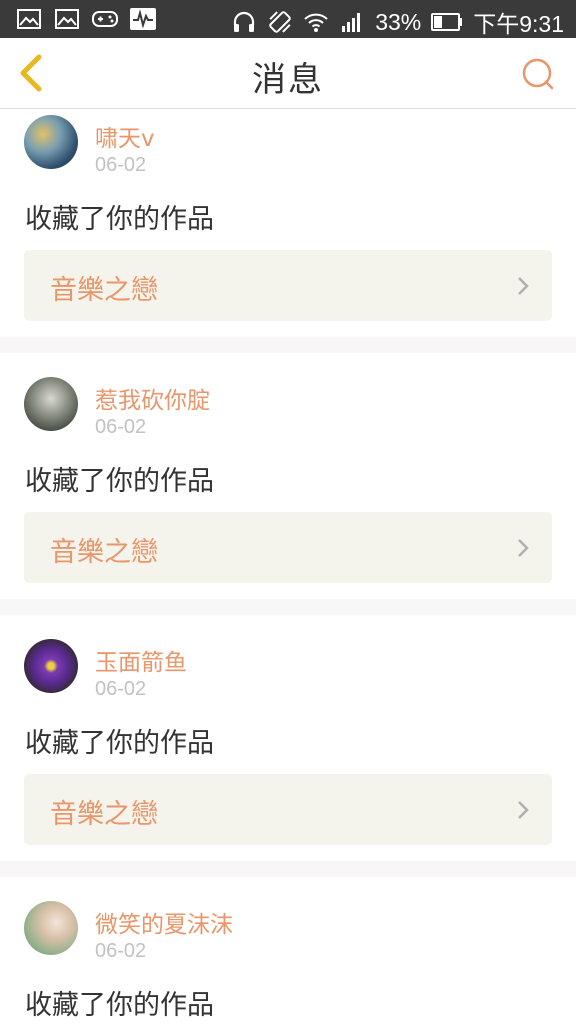 The image size is (576, 1024). I want to click on username: 啸天v, so click(125, 136).